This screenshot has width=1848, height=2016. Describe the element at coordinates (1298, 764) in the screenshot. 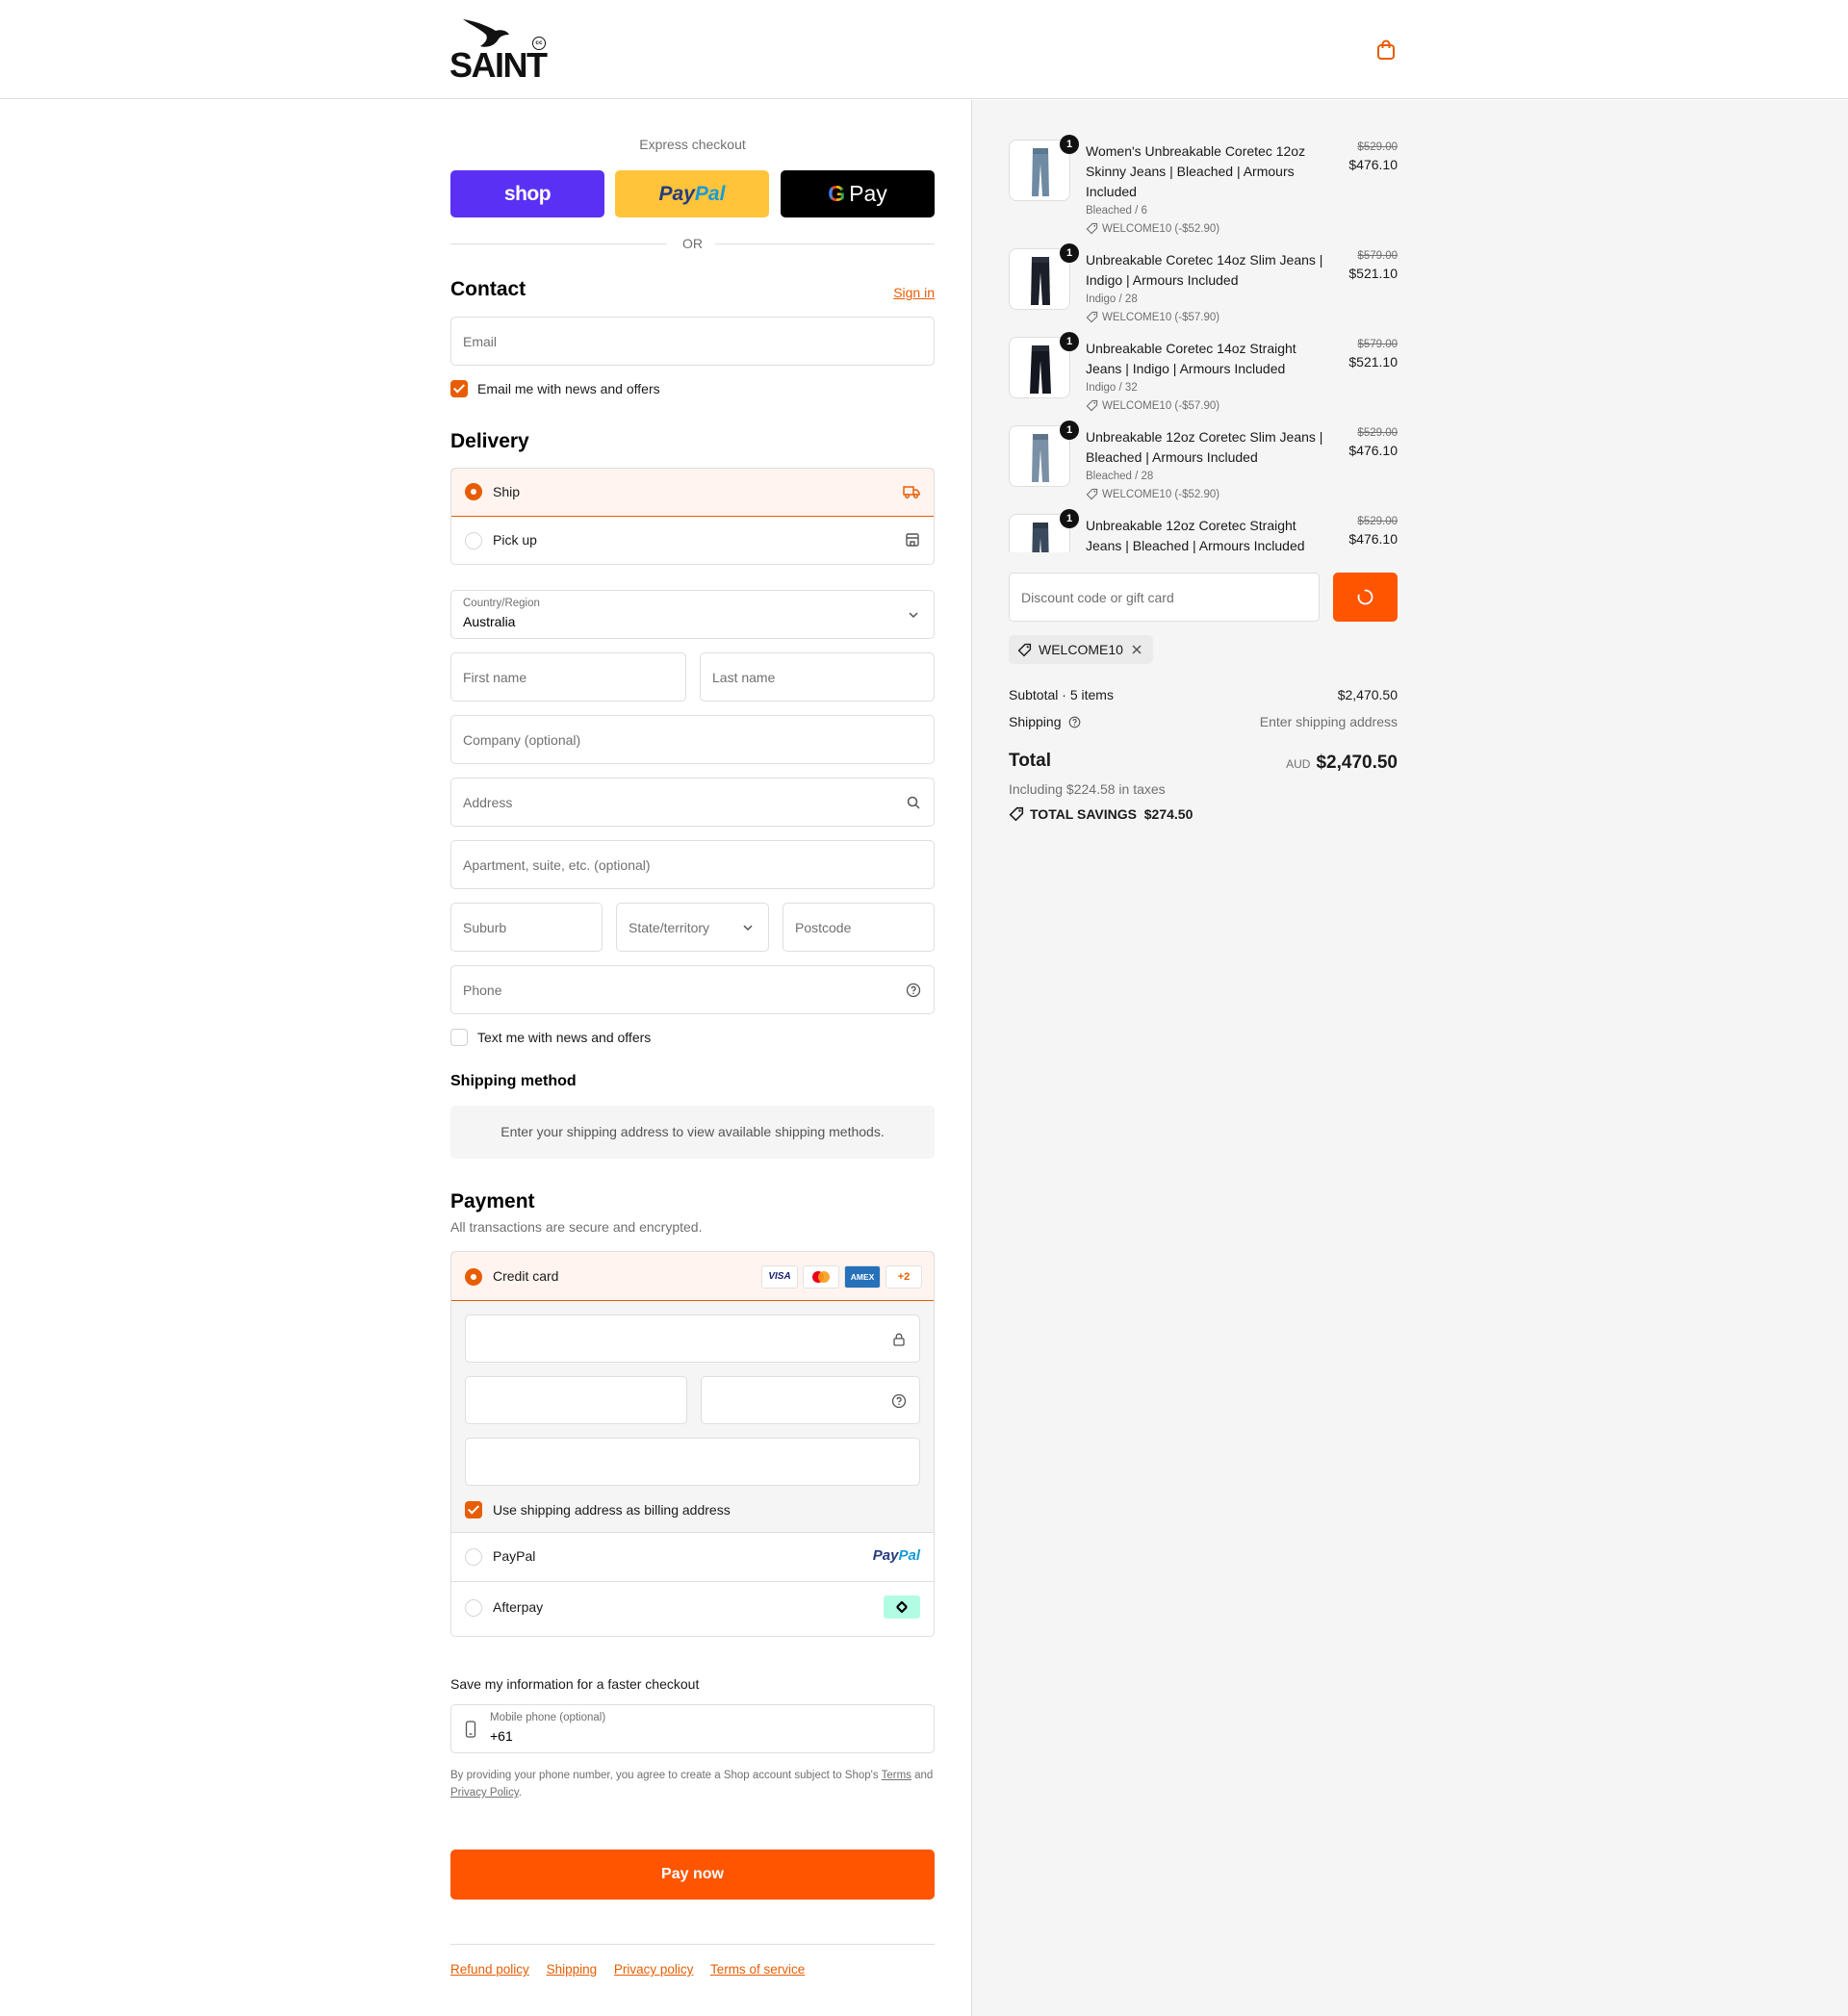

I see `currency-code: AUD` at that location.